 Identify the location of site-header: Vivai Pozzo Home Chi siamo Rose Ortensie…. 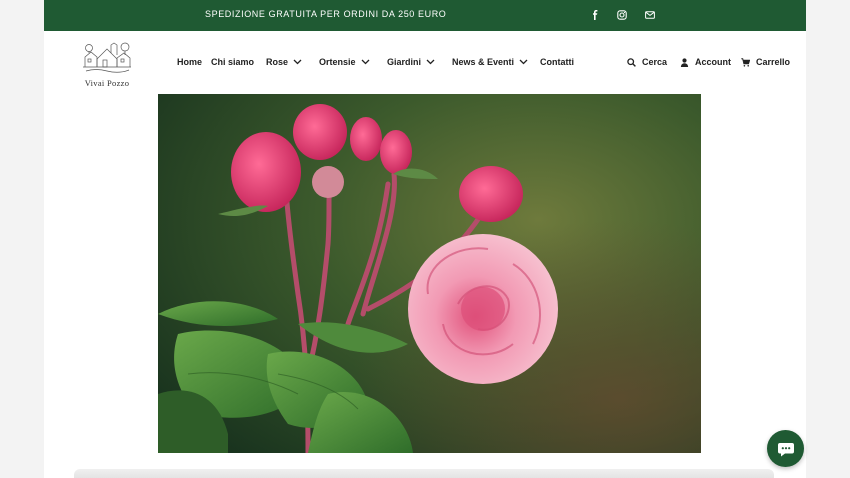
(425, 62).